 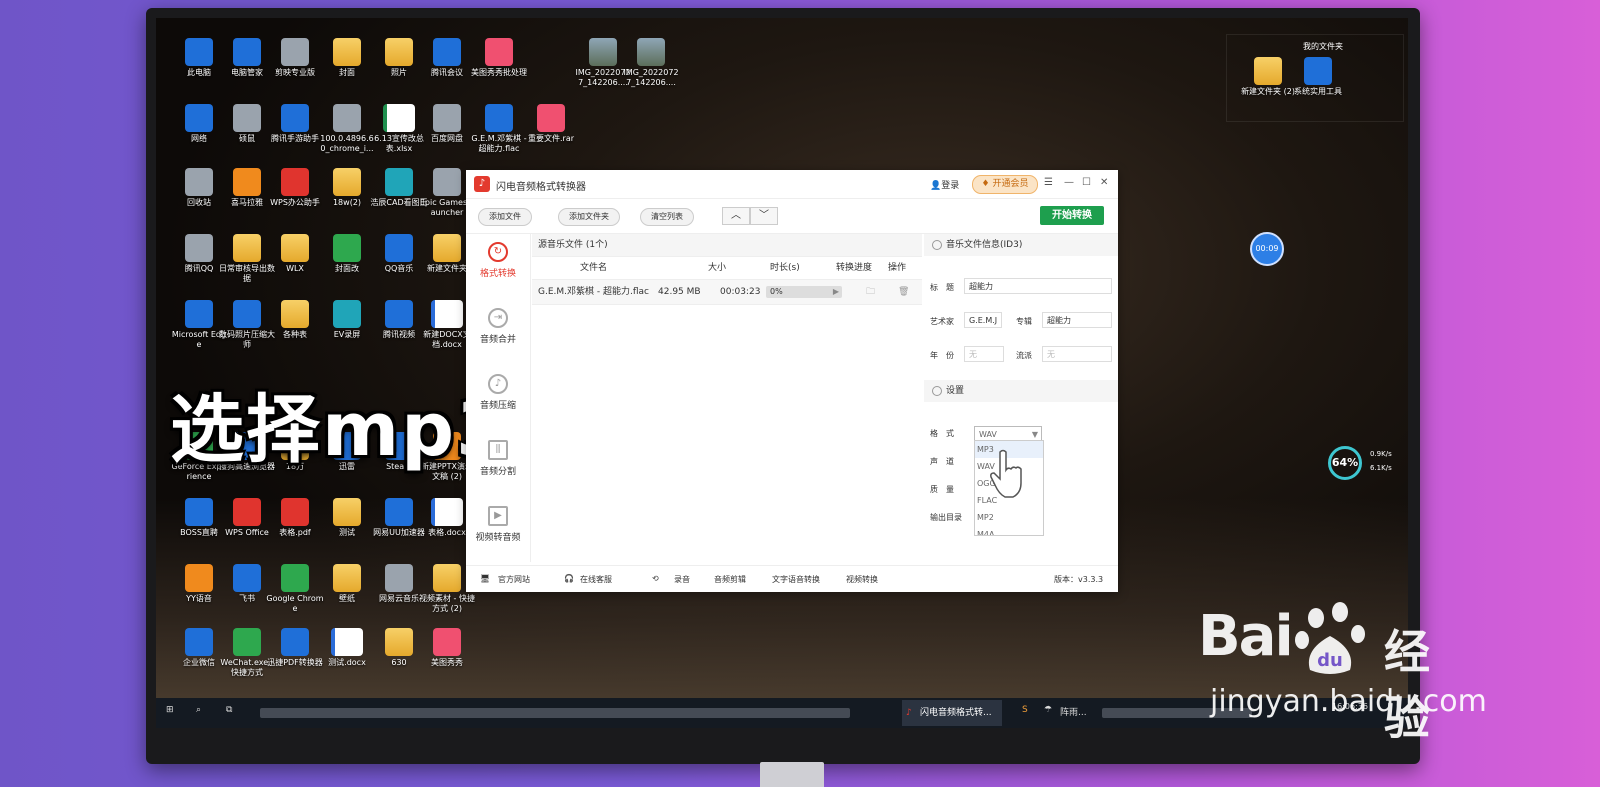 What do you see at coordinates (682, 579) in the screenshot?
I see `record-link: 录音` at bounding box center [682, 579].